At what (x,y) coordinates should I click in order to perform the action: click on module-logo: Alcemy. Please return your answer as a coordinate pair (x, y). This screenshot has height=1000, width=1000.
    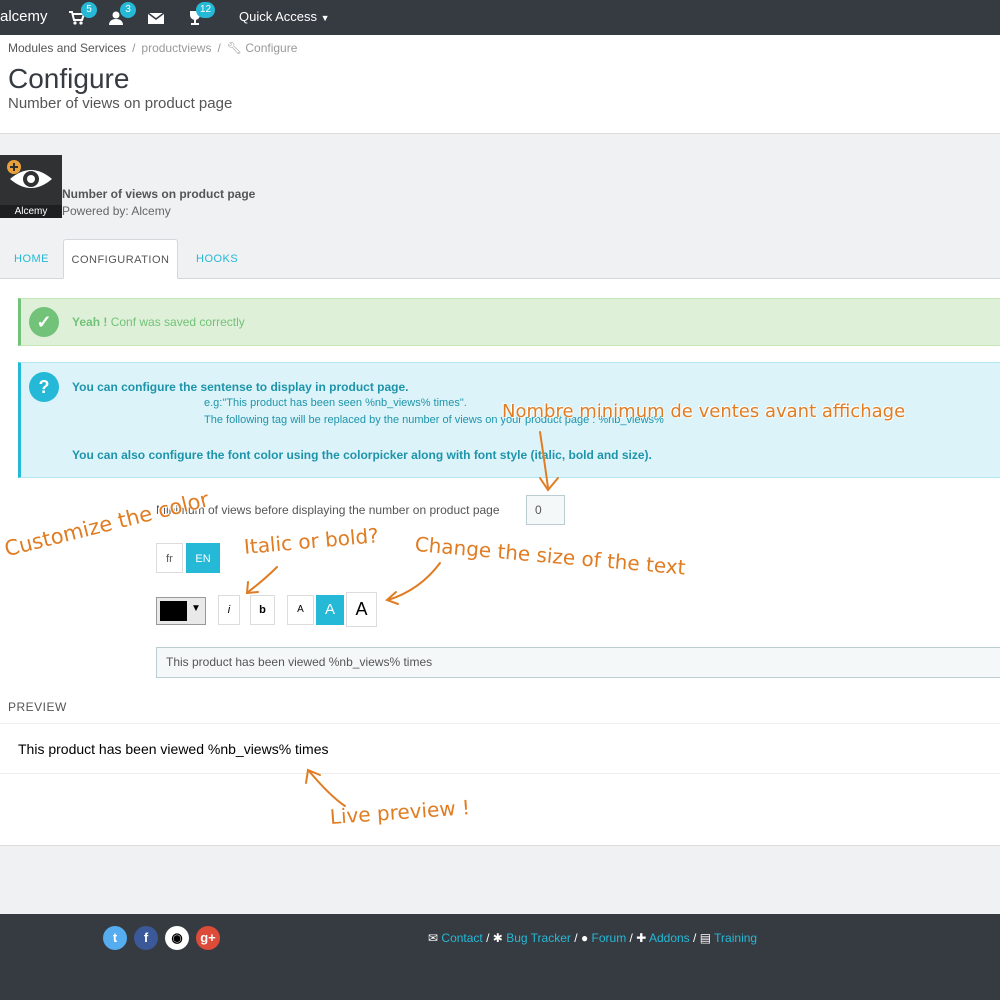
    Looking at the image, I should click on (31, 186).